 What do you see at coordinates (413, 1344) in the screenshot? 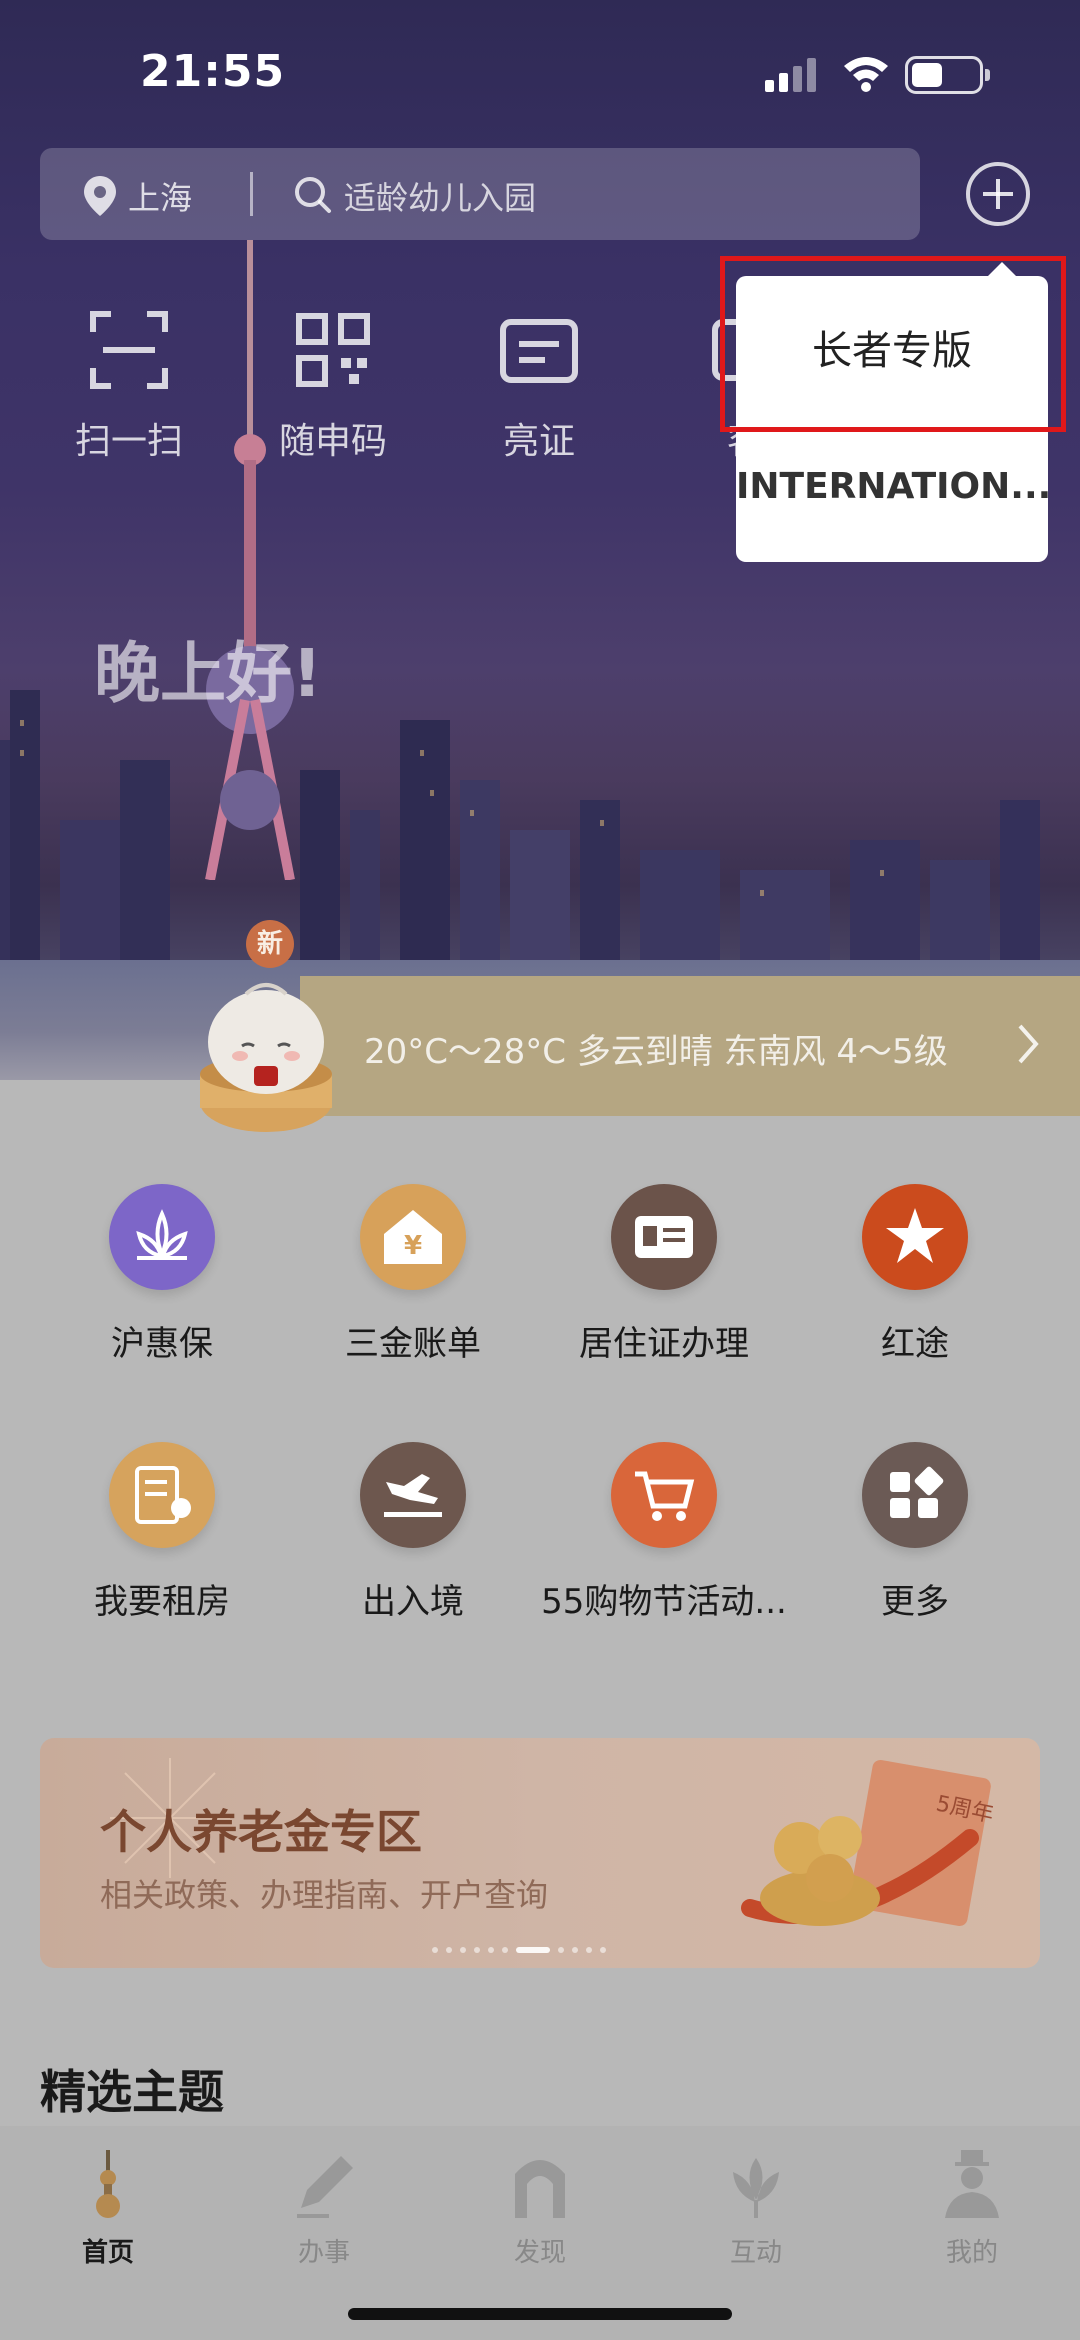
I see `service-label: 三金账单` at bounding box center [413, 1344].